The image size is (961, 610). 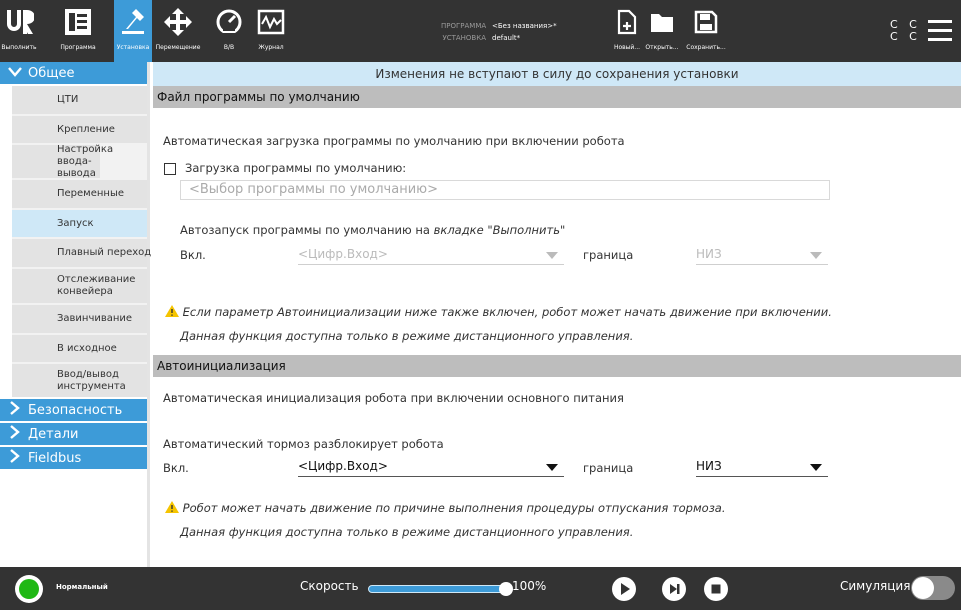 I want to click on sidebar-item-label: Отслеживание конвейера, so click(x=96, y=285).